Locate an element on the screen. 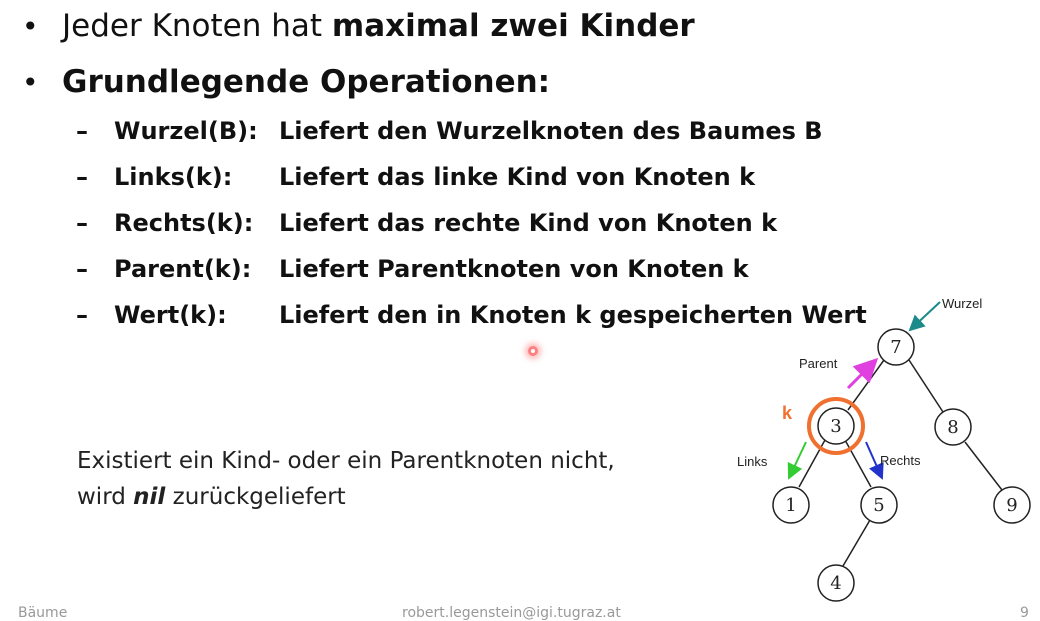 The height and width of the screenshot is (621, 1040). tree-node-4: 4 is located at coordinates (836, 583).